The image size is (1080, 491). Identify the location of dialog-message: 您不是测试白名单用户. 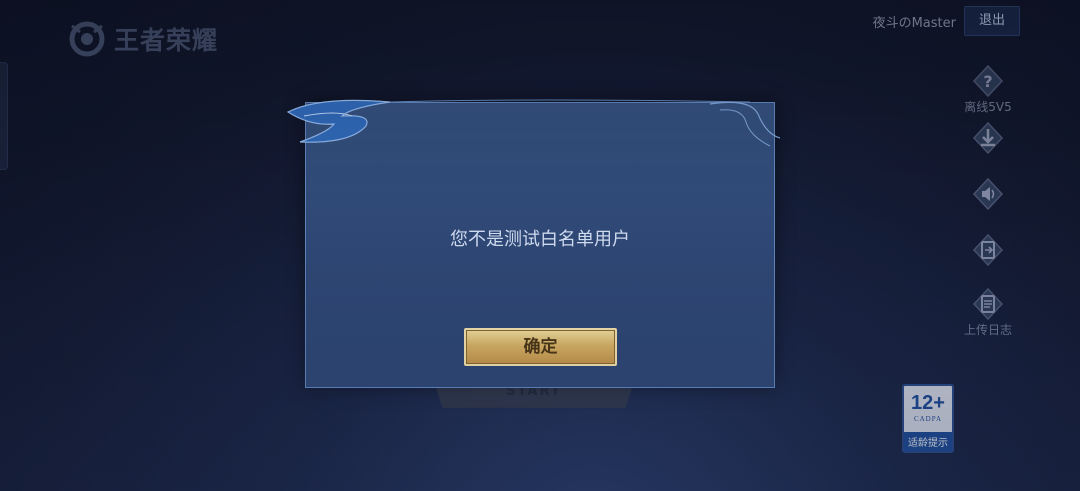
(540, 239).